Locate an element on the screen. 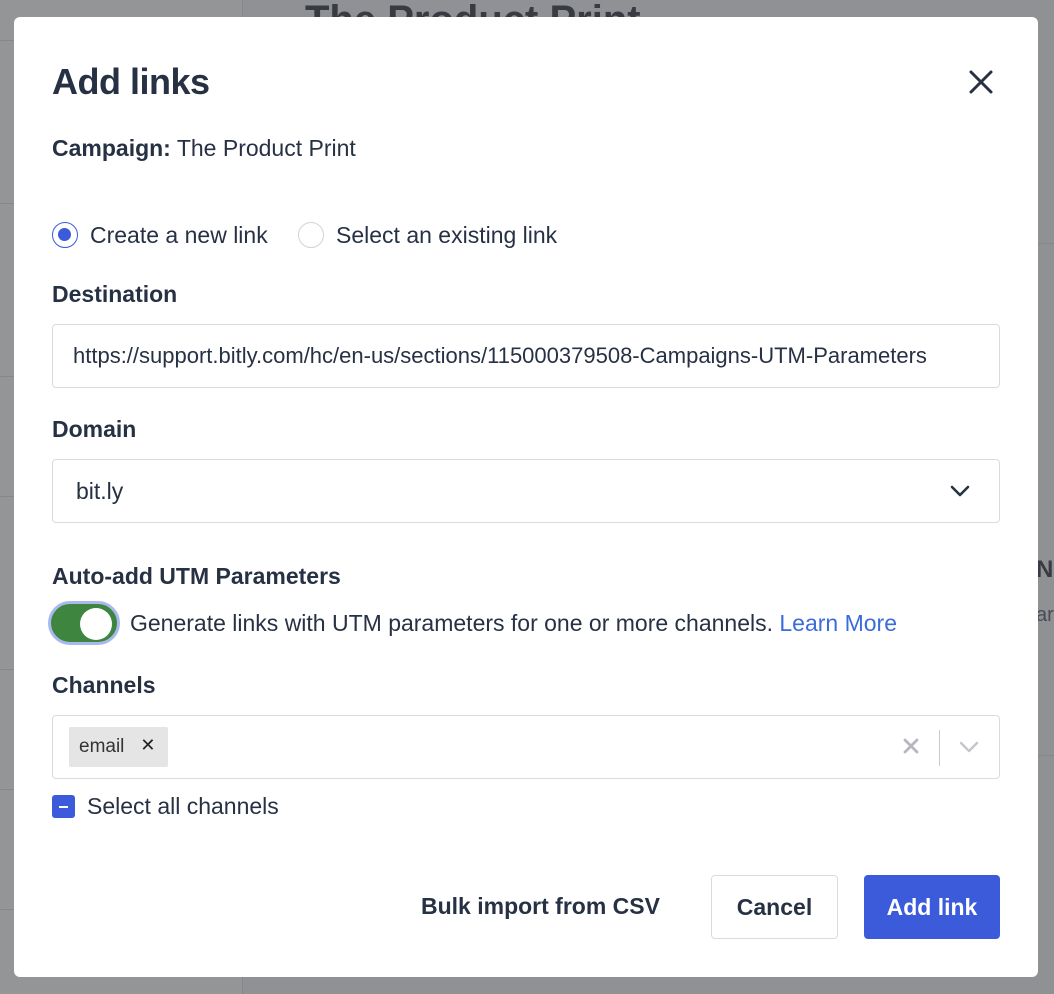  add-link-button: Add link is located at coordinates (932, 907).